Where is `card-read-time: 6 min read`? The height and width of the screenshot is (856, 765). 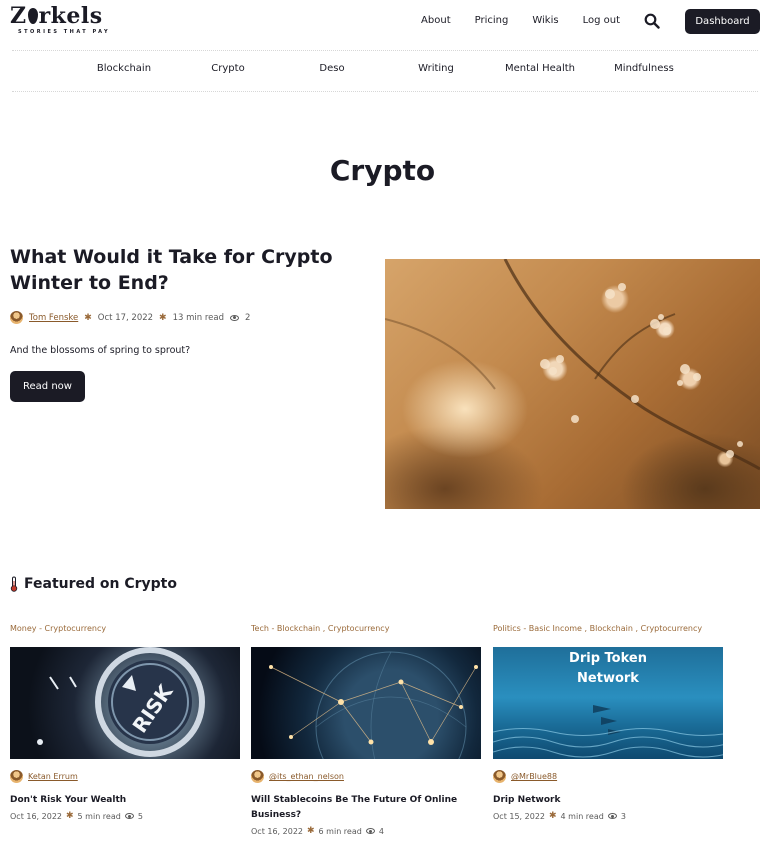
card-read-time: 6 min read is located at coordinates (340, 831).